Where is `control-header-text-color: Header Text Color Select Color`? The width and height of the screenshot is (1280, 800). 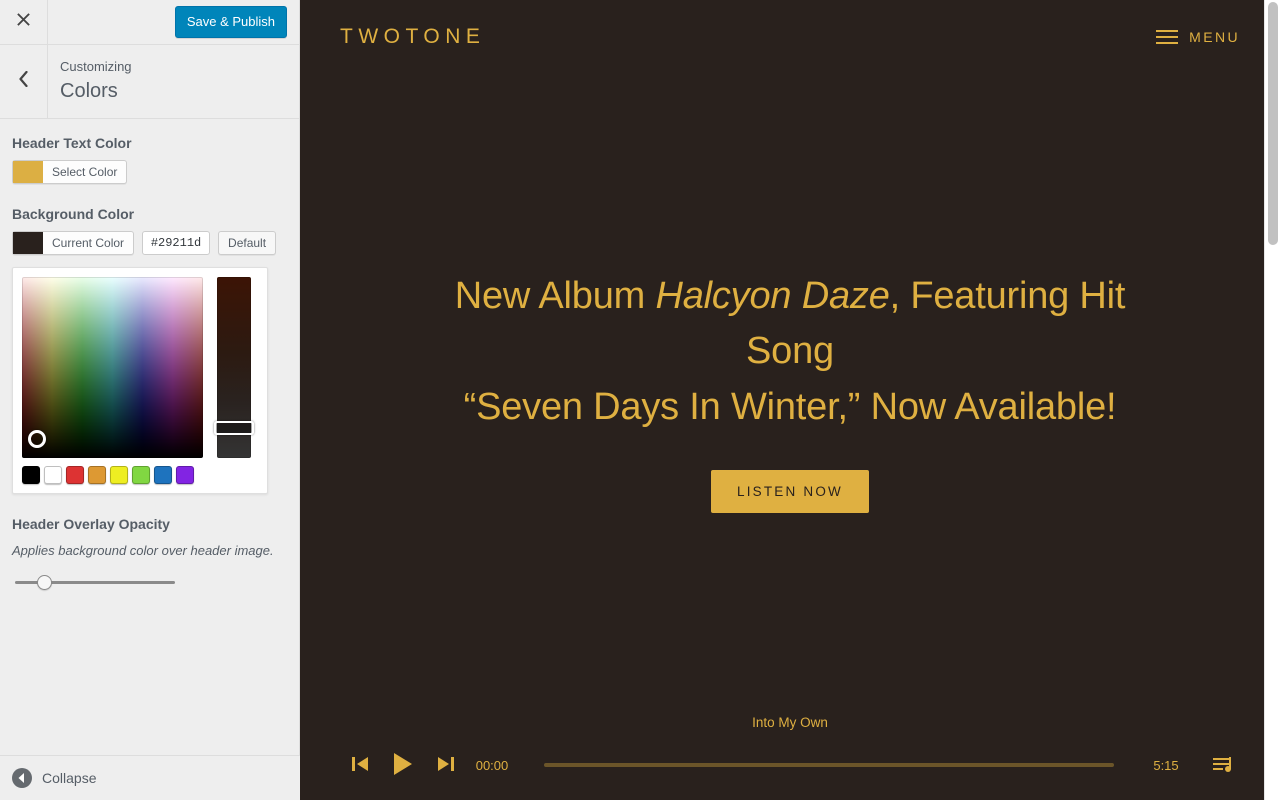
control-header-text-color: Header Text Color Select Color is located at coordinates (149, 159).